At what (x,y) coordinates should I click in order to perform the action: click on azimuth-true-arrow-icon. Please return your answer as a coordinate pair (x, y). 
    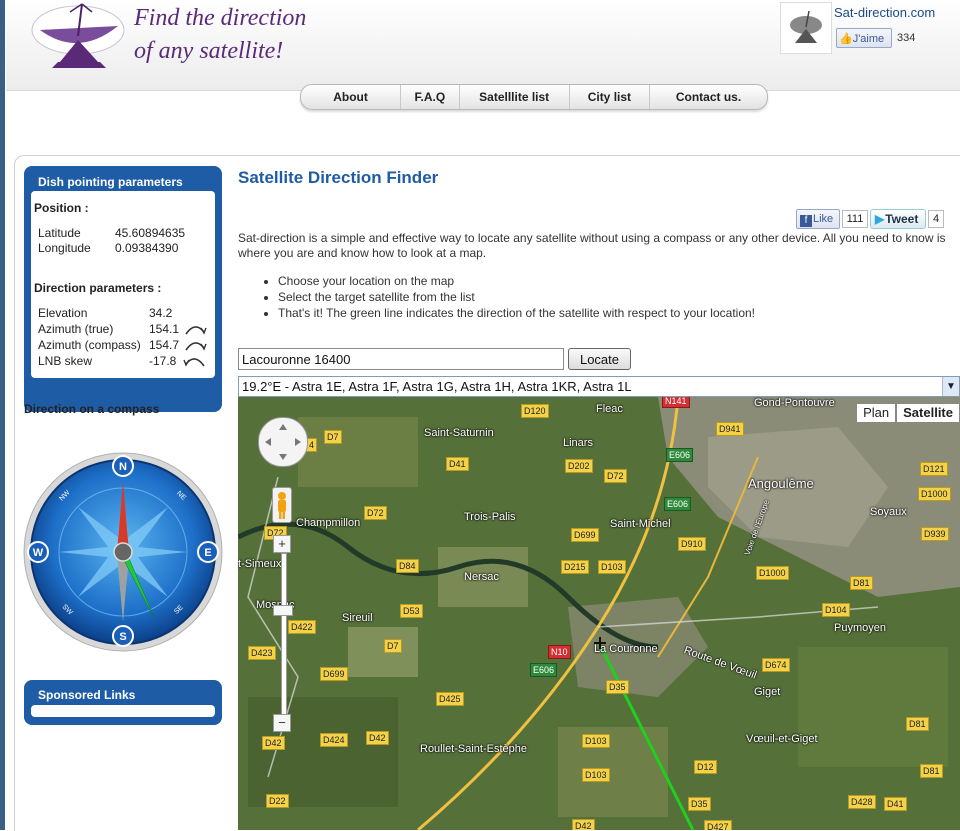
    Looking at the image, I should click on (196, 330).